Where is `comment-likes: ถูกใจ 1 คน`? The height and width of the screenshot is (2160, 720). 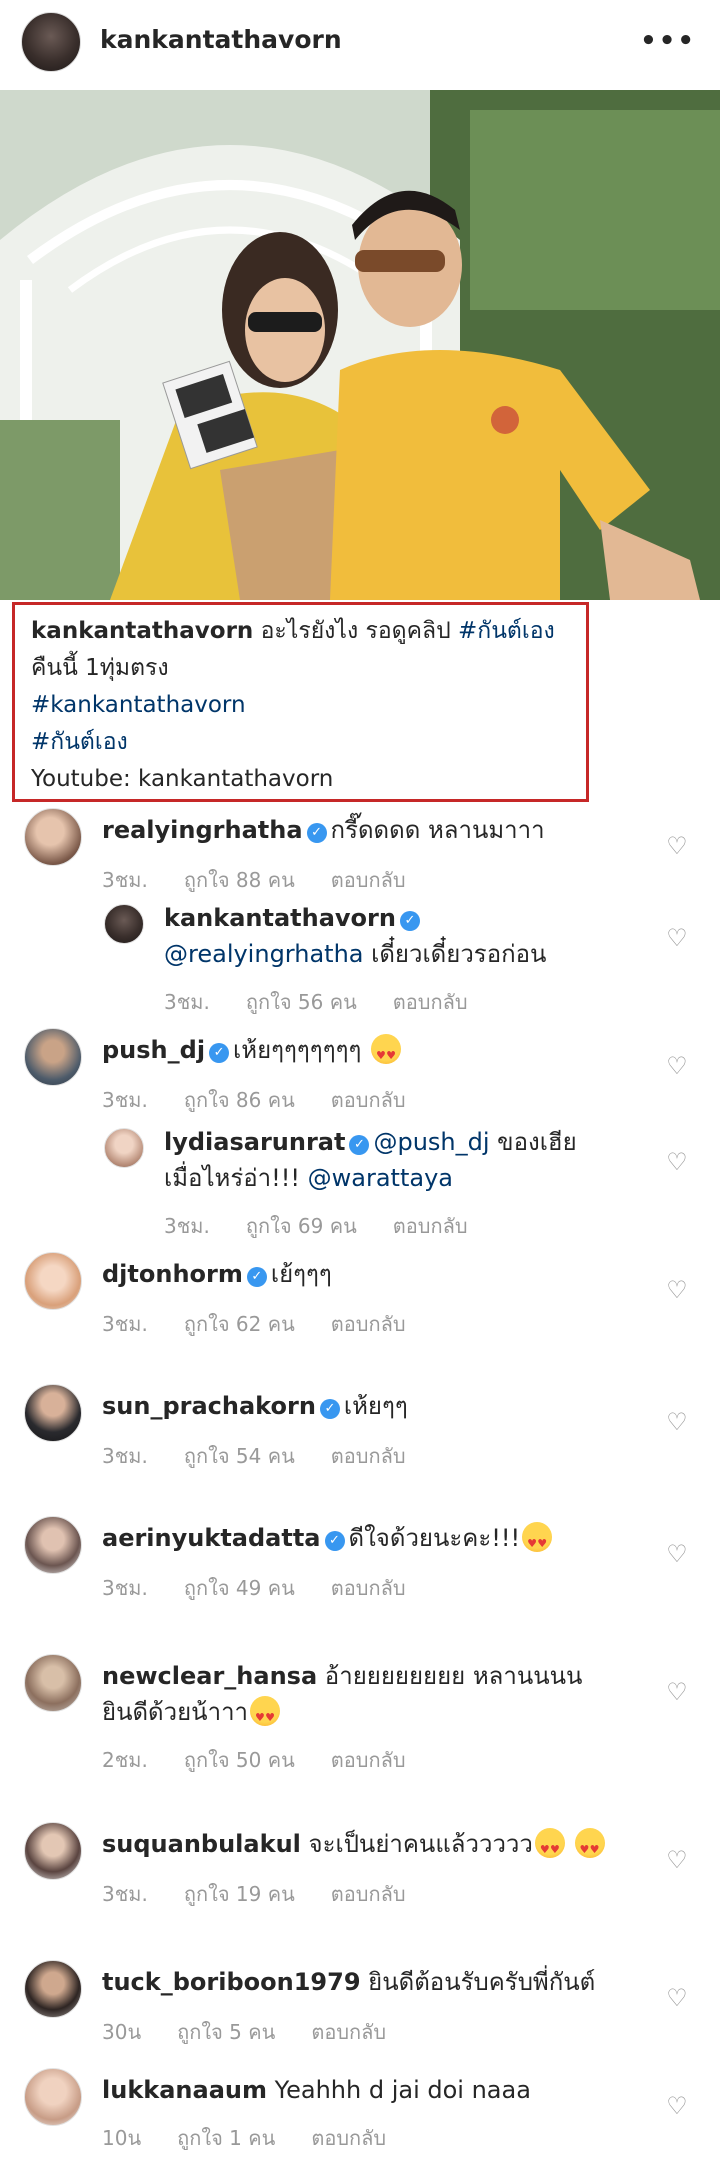 comment-likes: ถูกใจ 1 คน is located at coordinates (226, 2138).